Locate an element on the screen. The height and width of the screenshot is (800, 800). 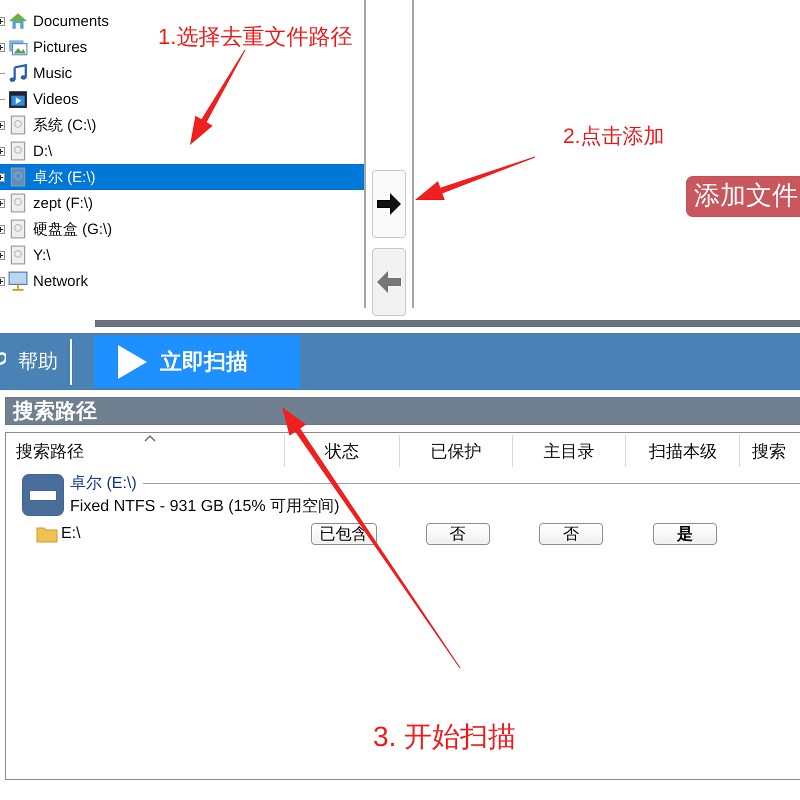
tree-item: Pictures is located at coordinates (46, 47).